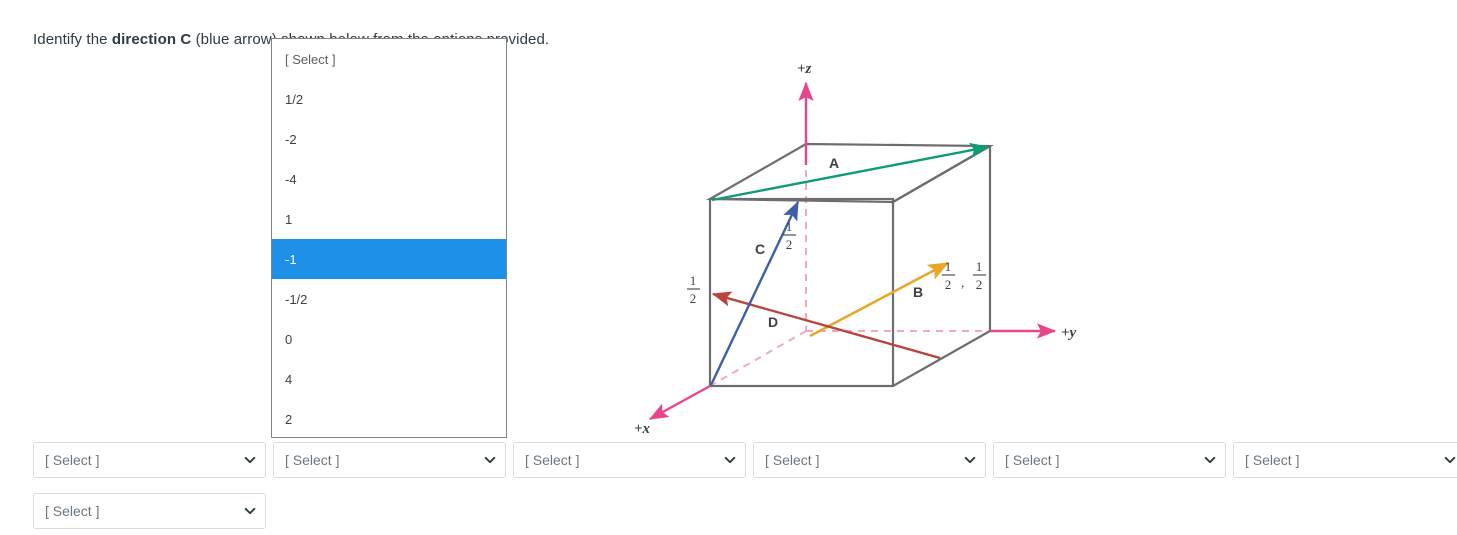 Image resolution: width=1457 pixels, height=535 pixels. I want to click on dropdown-options-list: [ Select ] 1/2 -2 -4 1 -1 -1/2 0 4 2, so click(389, 238).